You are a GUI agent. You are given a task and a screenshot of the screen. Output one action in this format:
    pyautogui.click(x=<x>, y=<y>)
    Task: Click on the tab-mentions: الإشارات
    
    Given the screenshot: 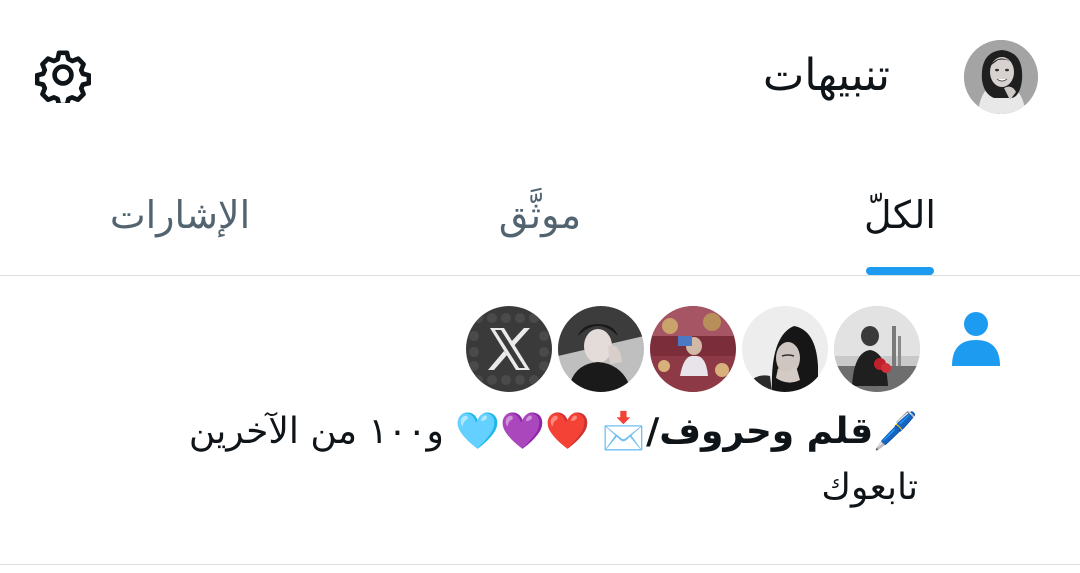 What is the action you would take?
    pyautogui.click(x=180, y=217)
    